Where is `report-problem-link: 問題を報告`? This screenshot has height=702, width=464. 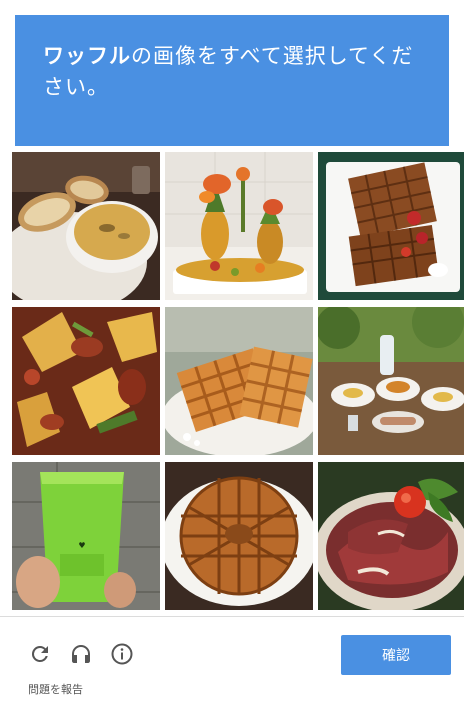 report-problem-link: 問題を報告 is located at coordinates (55, 689).